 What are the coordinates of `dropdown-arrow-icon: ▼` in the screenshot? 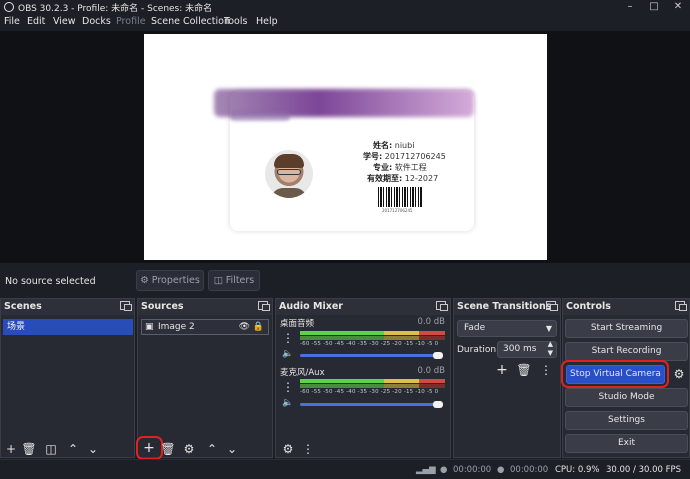 It's located at (548, 328).